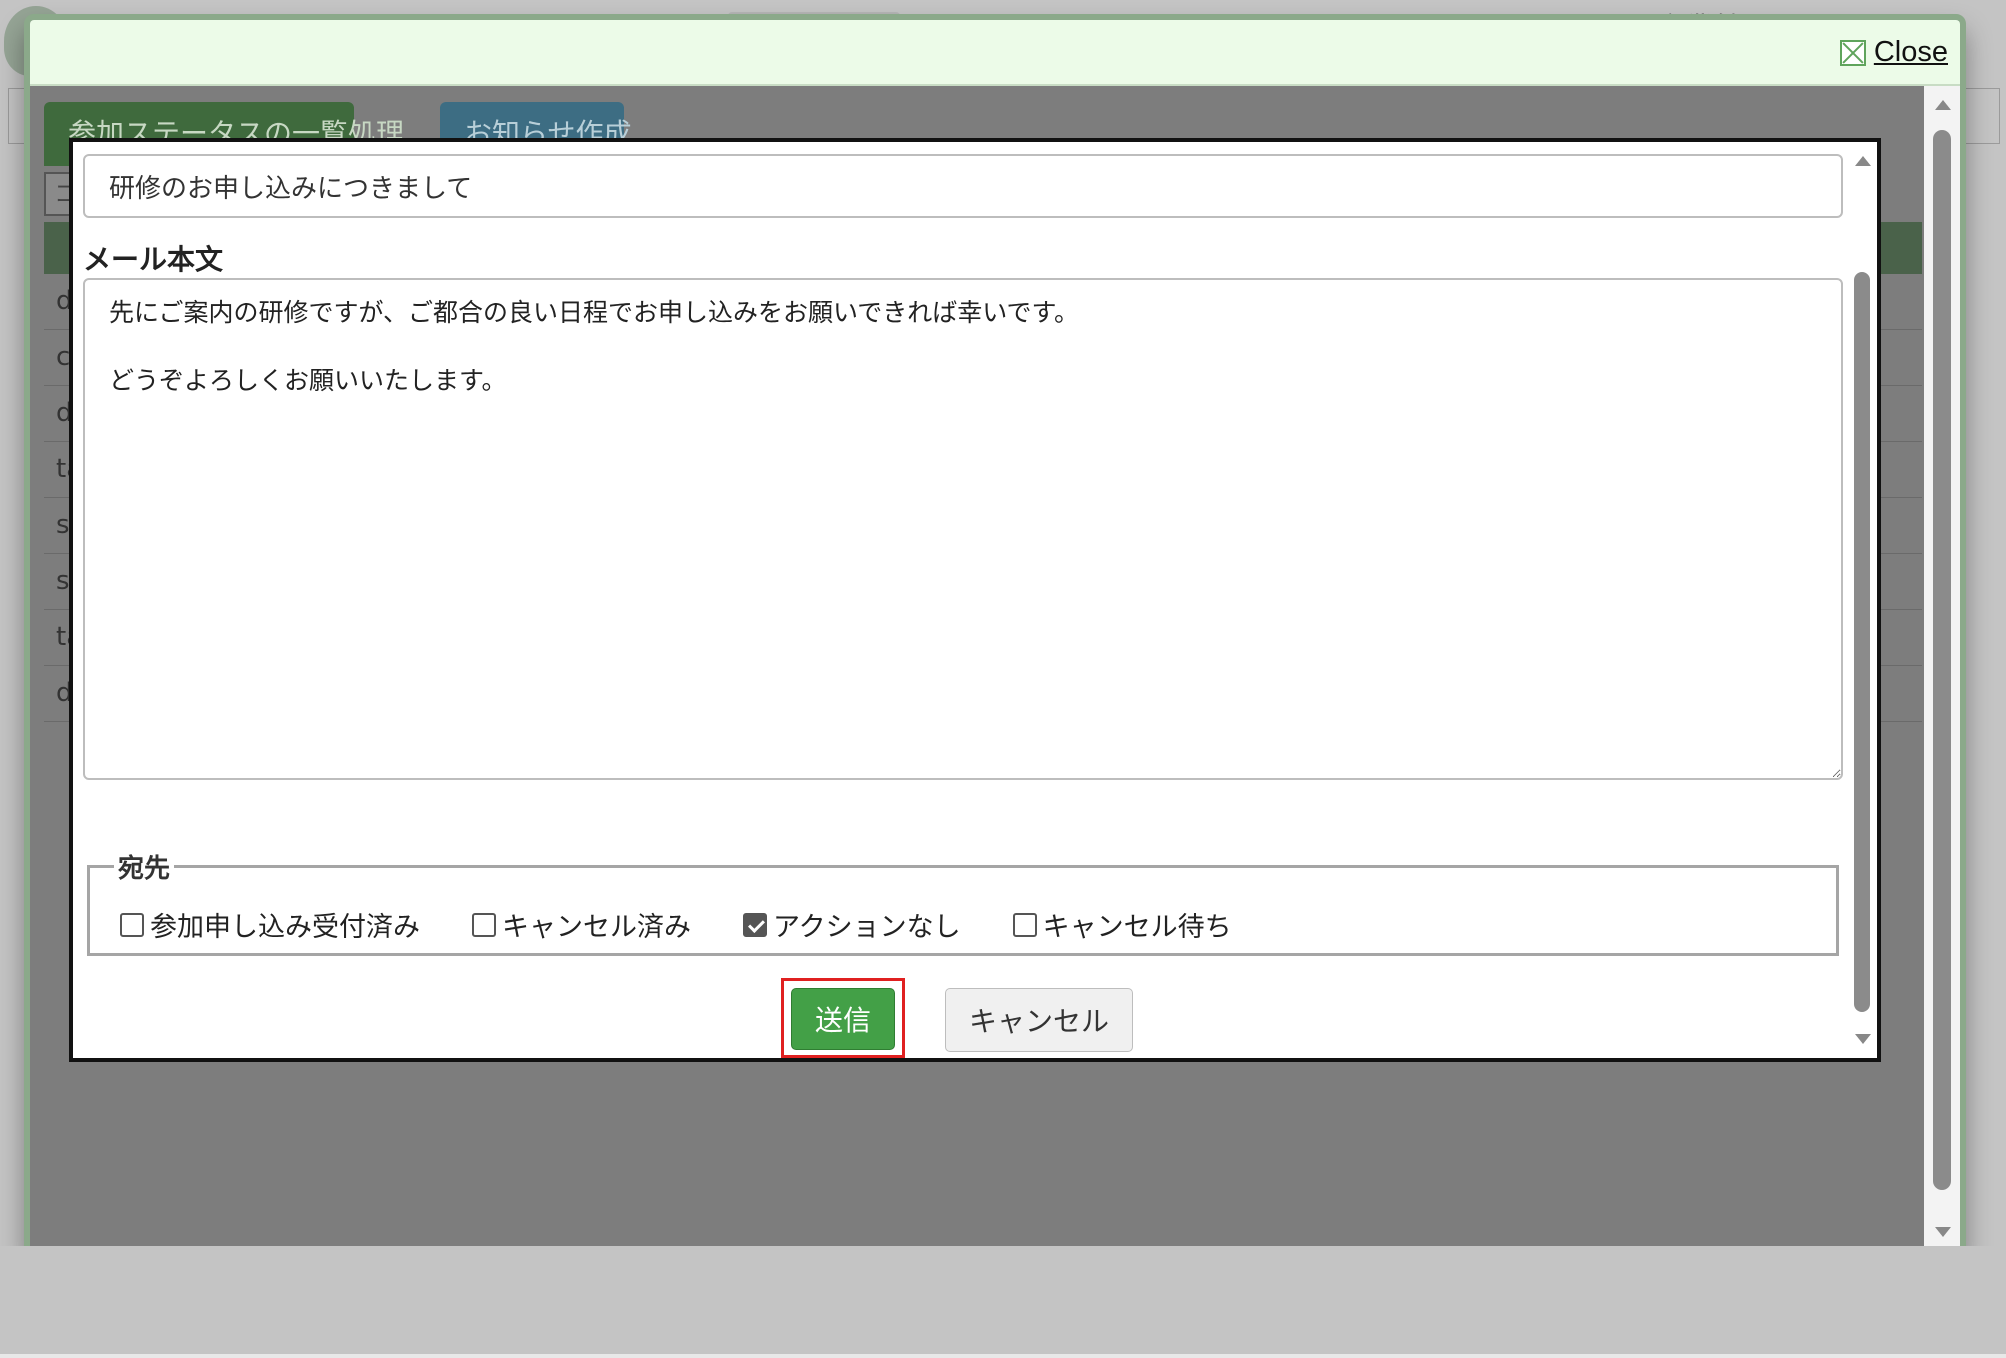 The width and height of the screenshot is (2006, 1358). What do you see at coordinates (1137, 927) in the screenshot?
I see `recipient-label: キャンセル待ち` at bounding box center [1137, 927].